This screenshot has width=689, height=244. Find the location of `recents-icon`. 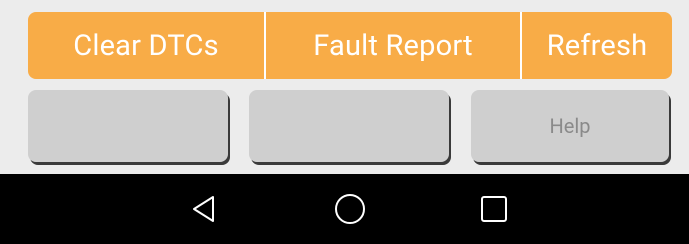

recents-icon is located at coordinates (494, 209).